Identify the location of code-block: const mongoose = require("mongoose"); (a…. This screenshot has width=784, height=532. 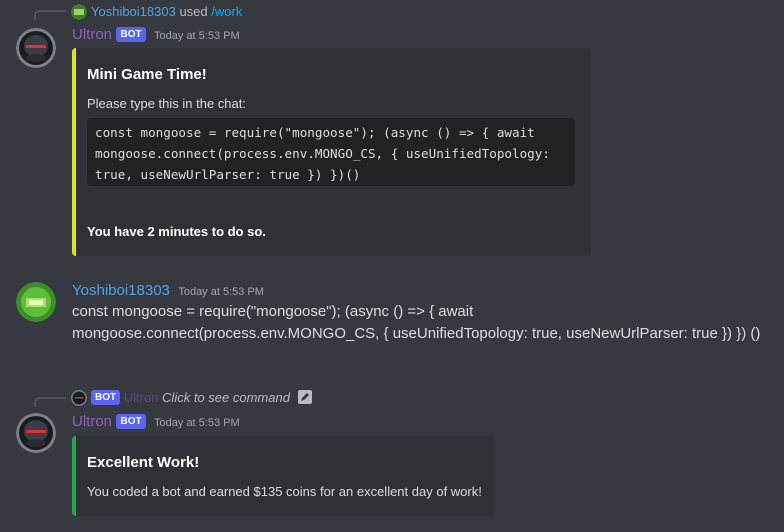
(331, 152).